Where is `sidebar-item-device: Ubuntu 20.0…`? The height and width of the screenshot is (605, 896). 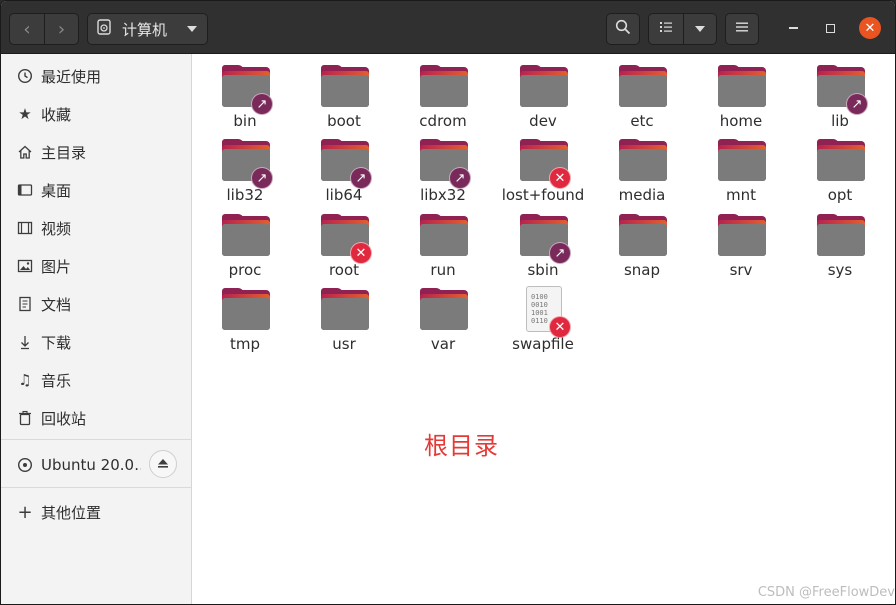
sidebar-item-device: Ubuntu 20.0… is located at coordinates (96, 465).